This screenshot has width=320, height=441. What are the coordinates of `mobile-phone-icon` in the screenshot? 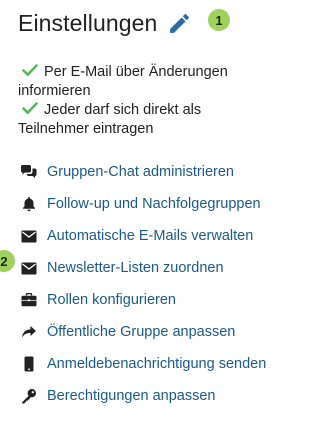 It's located at (29, 364).